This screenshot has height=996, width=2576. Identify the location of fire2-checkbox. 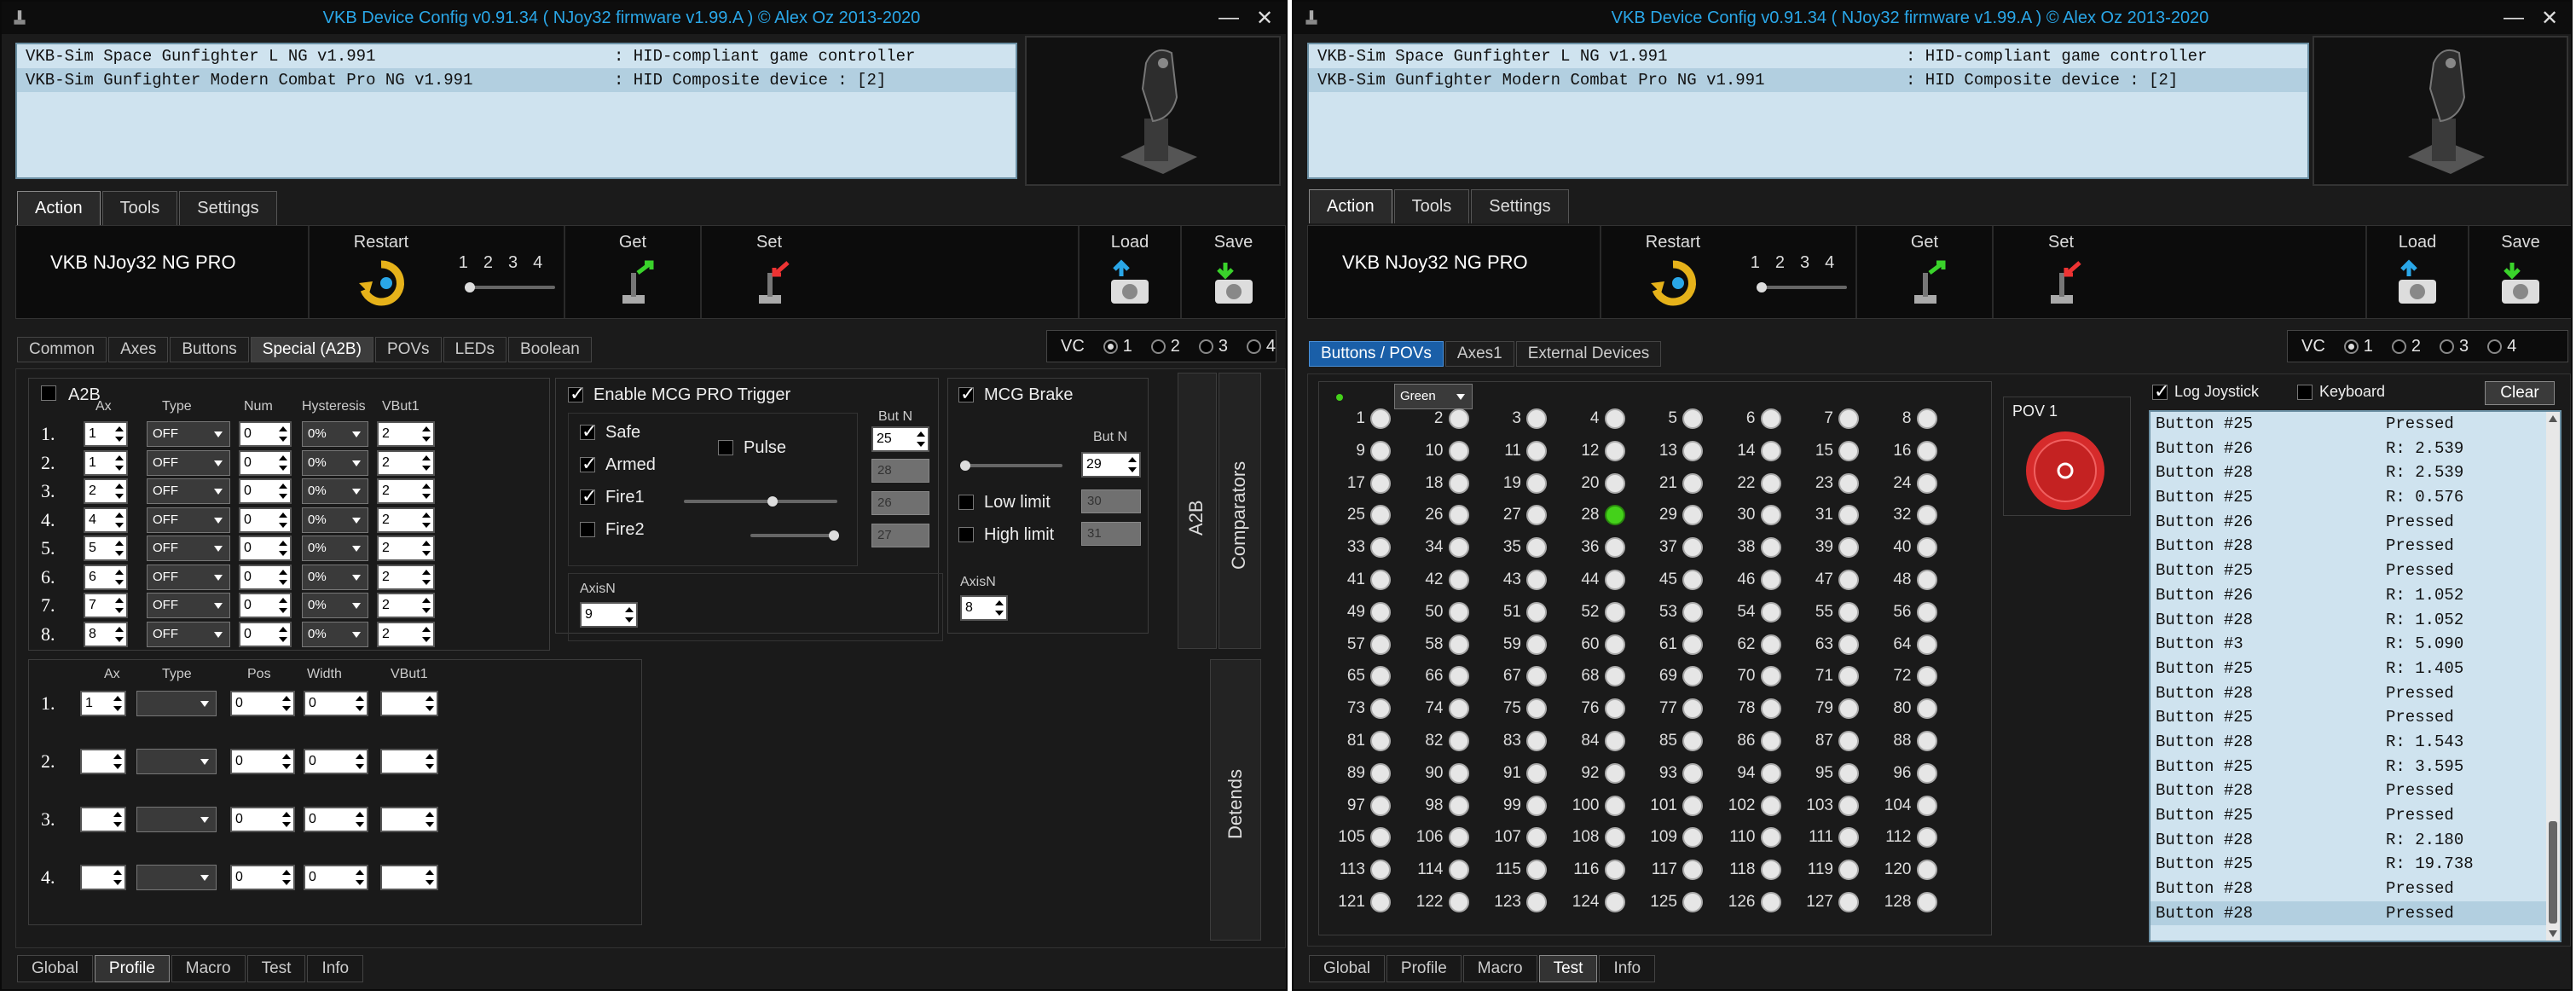
(588, 529).